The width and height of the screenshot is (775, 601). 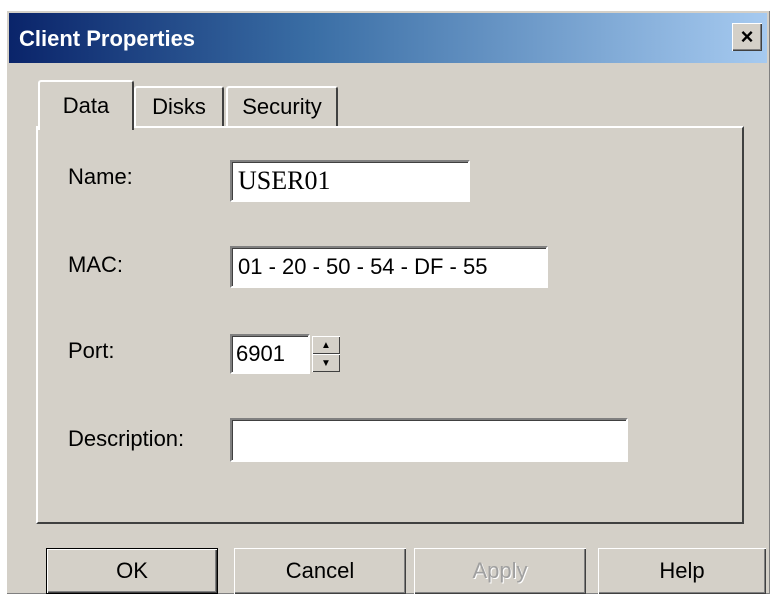 I want to click on ok-button: OK, so click(x=132, y=571).